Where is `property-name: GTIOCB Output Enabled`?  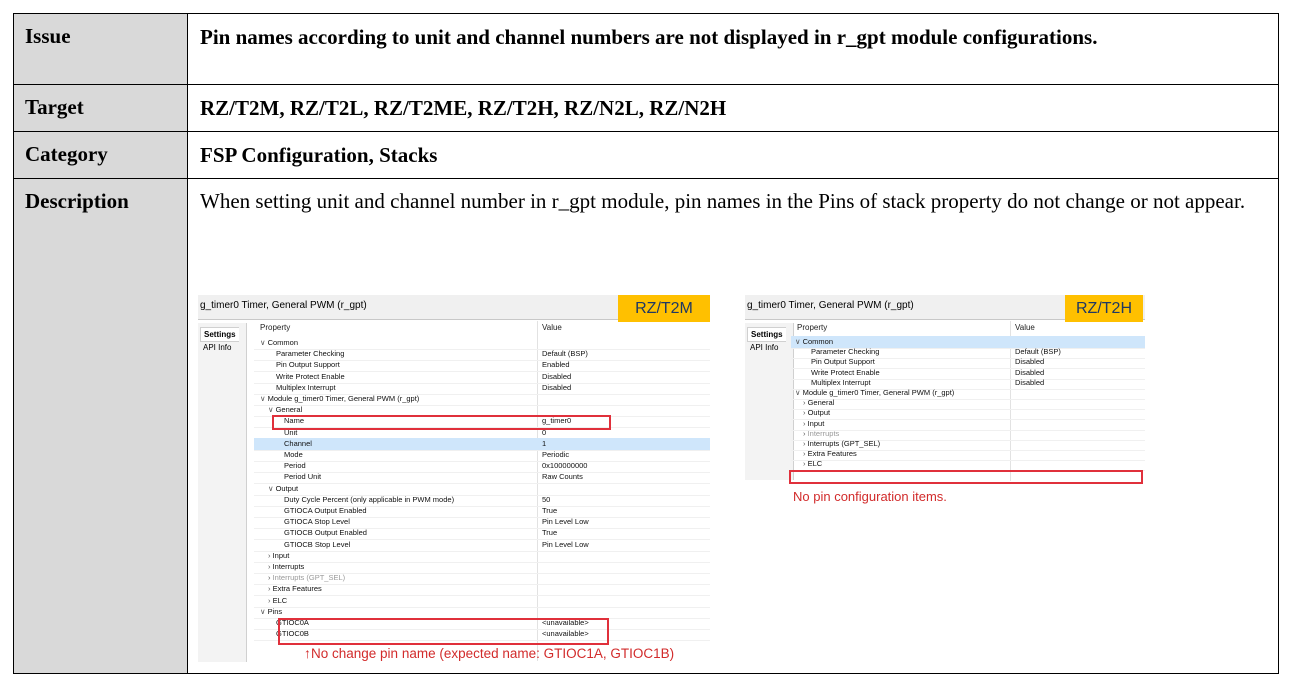 property-name: GTIOCB Output Enabled is located at coordinates (325, 533).